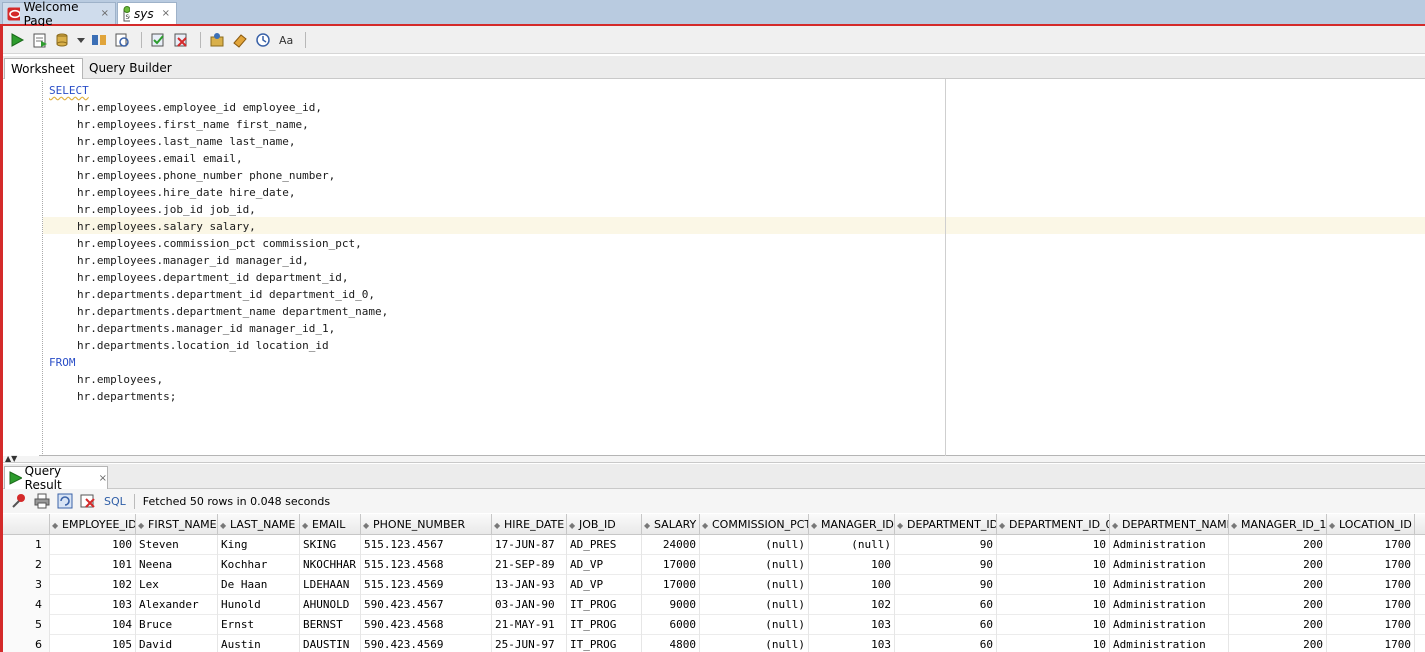 This screenshot has height=652, width=1425. What do you see at coordinates (529, 524) in the screenshot?
I see `column-header: ◆ HIRE_DATE` at bounding box center [529, 524].